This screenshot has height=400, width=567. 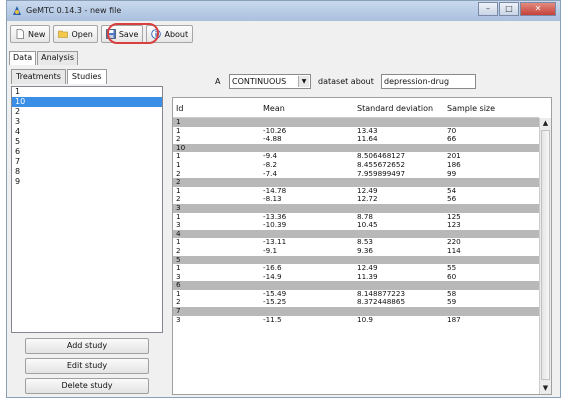 I want to click on dataset-about-input: depression-drug, so click(x=428, y=81).